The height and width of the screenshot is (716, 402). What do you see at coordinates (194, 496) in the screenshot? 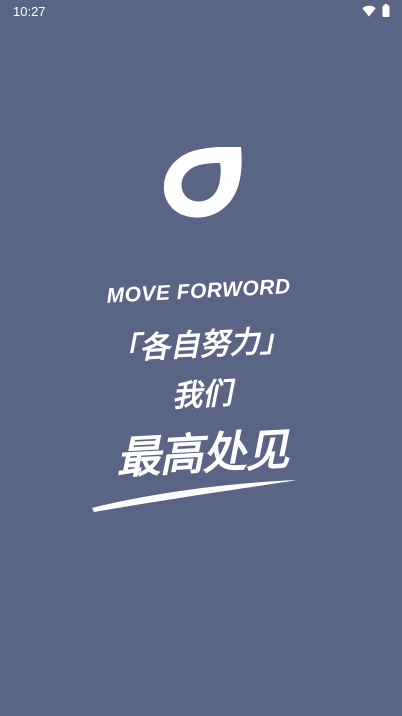
I see `brush-underline-stroke` at bounding box center [194, 496].